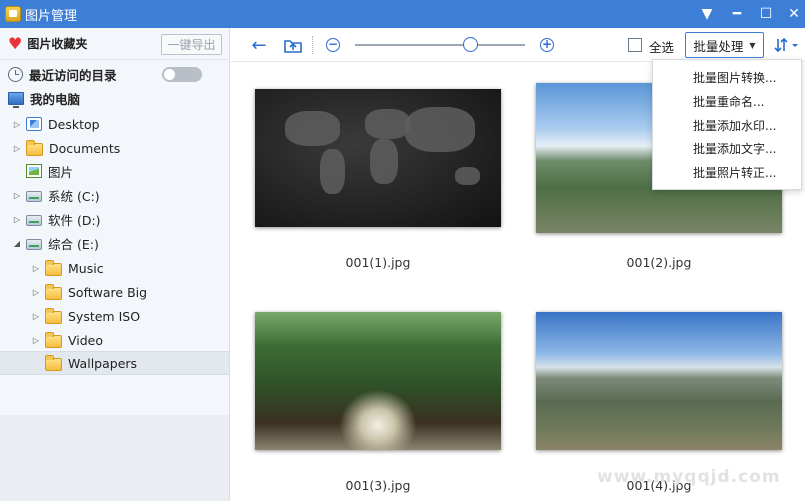  Describe the element at coordinates (104, 316) in the screenshot. I see `tree-item-label: System ISO` at that location.